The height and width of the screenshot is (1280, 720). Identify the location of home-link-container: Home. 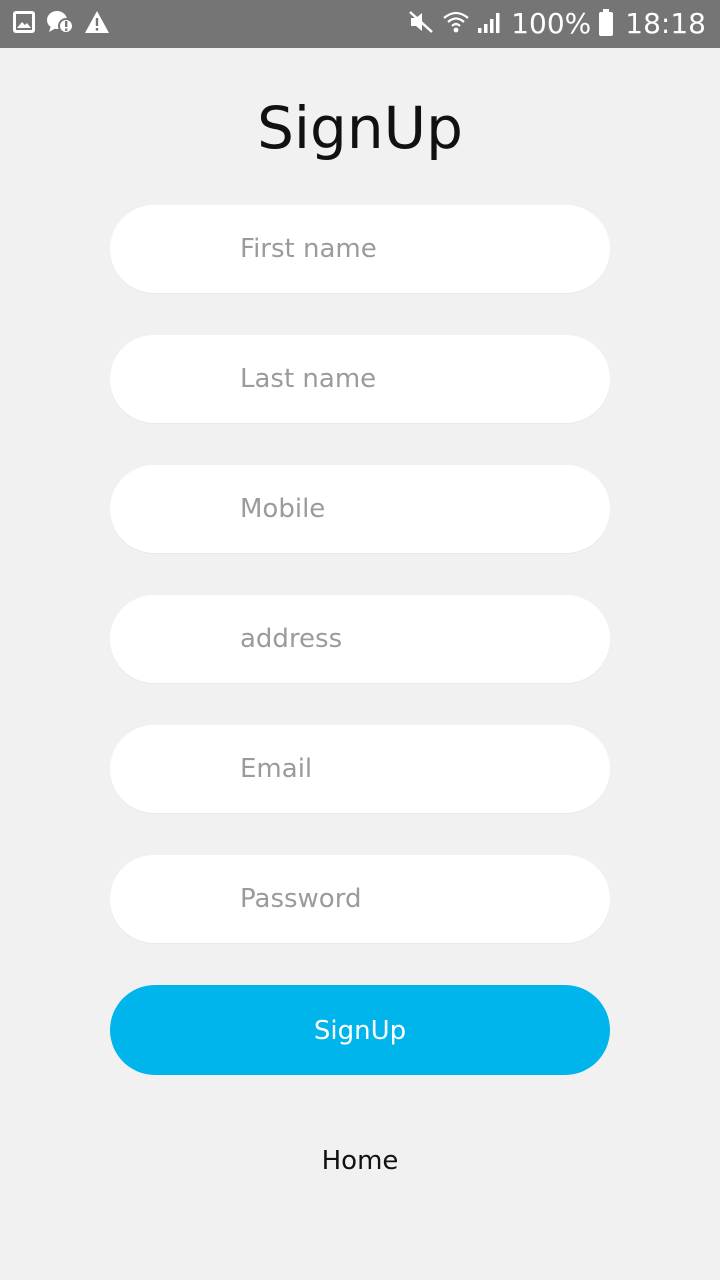
(360, 1161).